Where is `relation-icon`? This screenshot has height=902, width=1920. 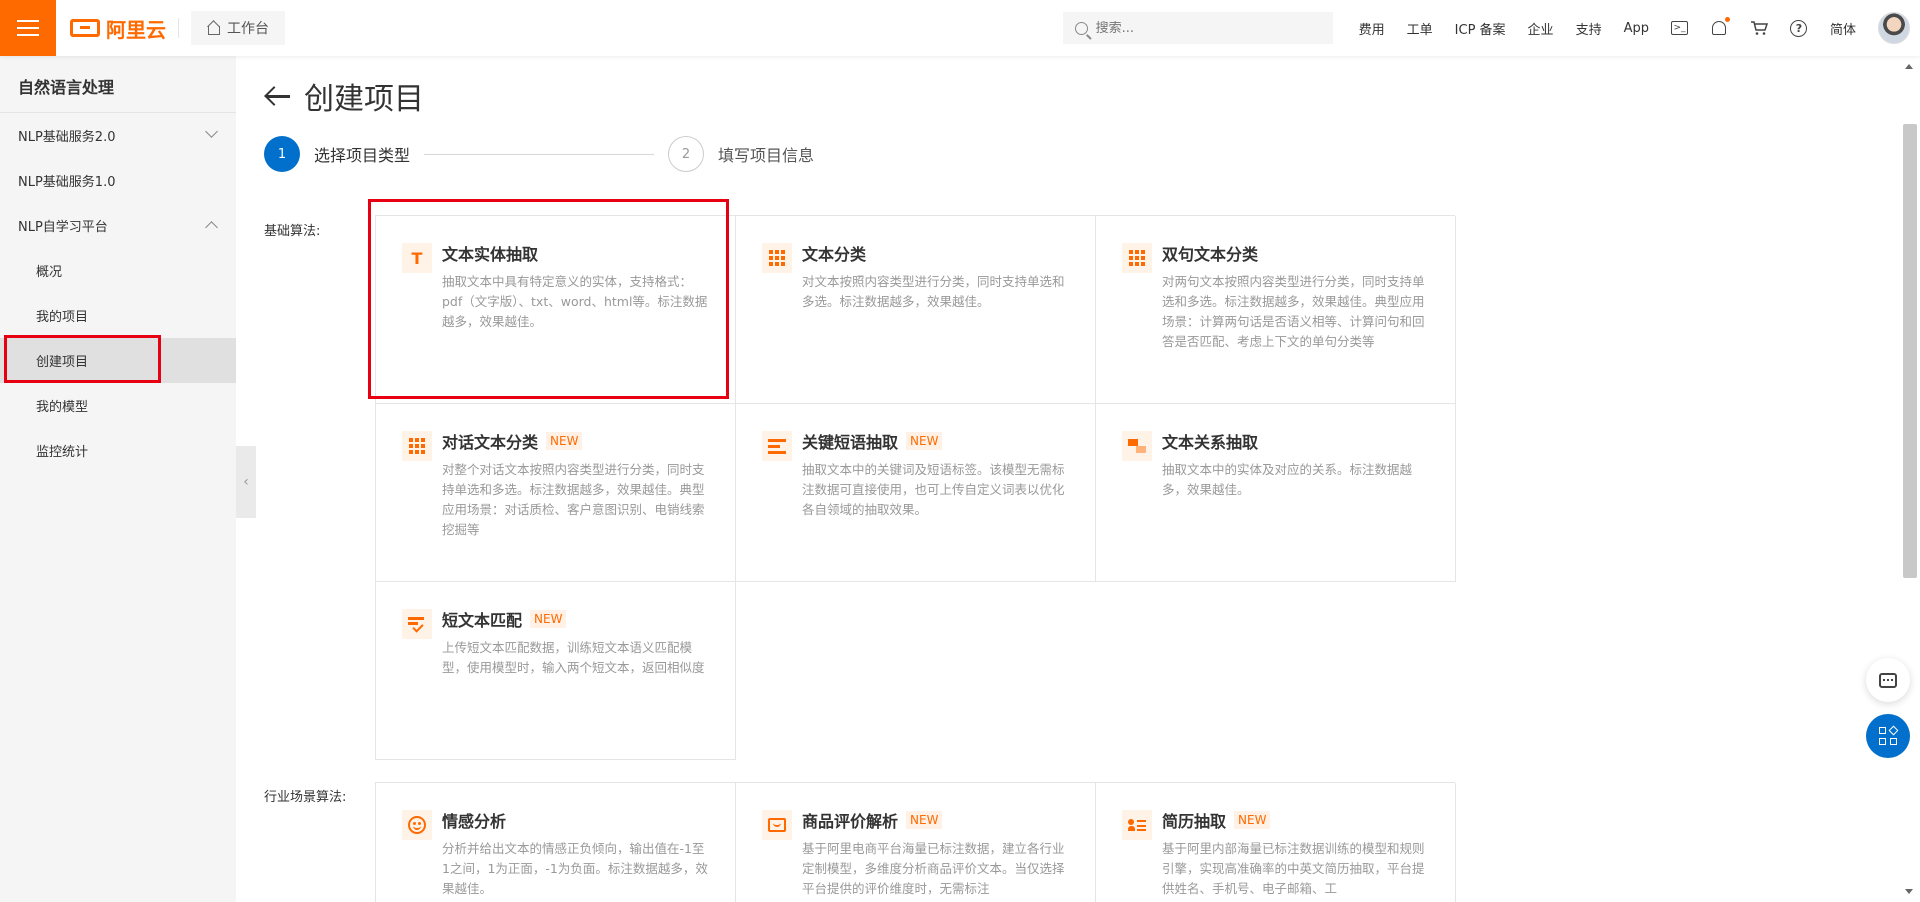
relation-icon is located at coordinates (1137, 446).